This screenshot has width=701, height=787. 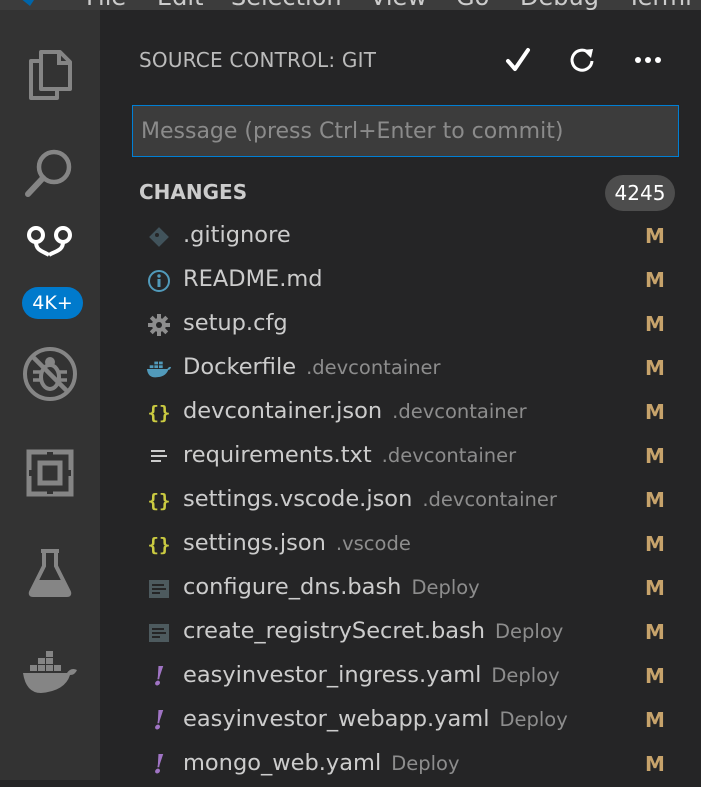 I want to click on docker-button, so click(x=50, y=673).